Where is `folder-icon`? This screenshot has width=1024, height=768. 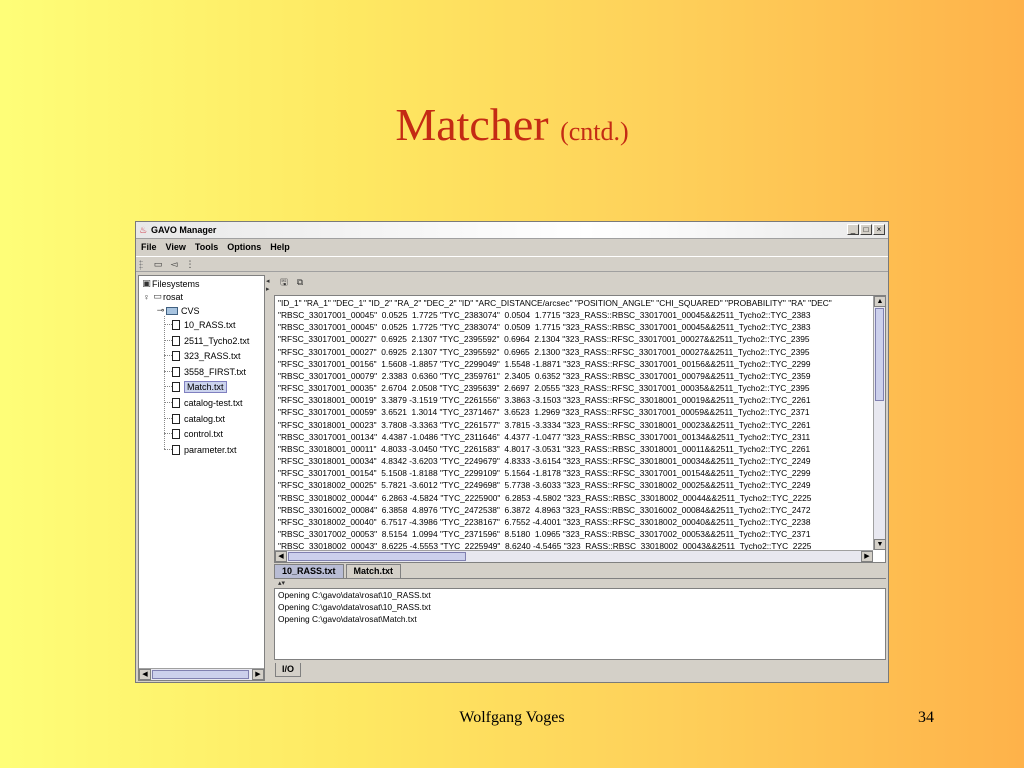 folder-icon is located at coordinates (172, 310).